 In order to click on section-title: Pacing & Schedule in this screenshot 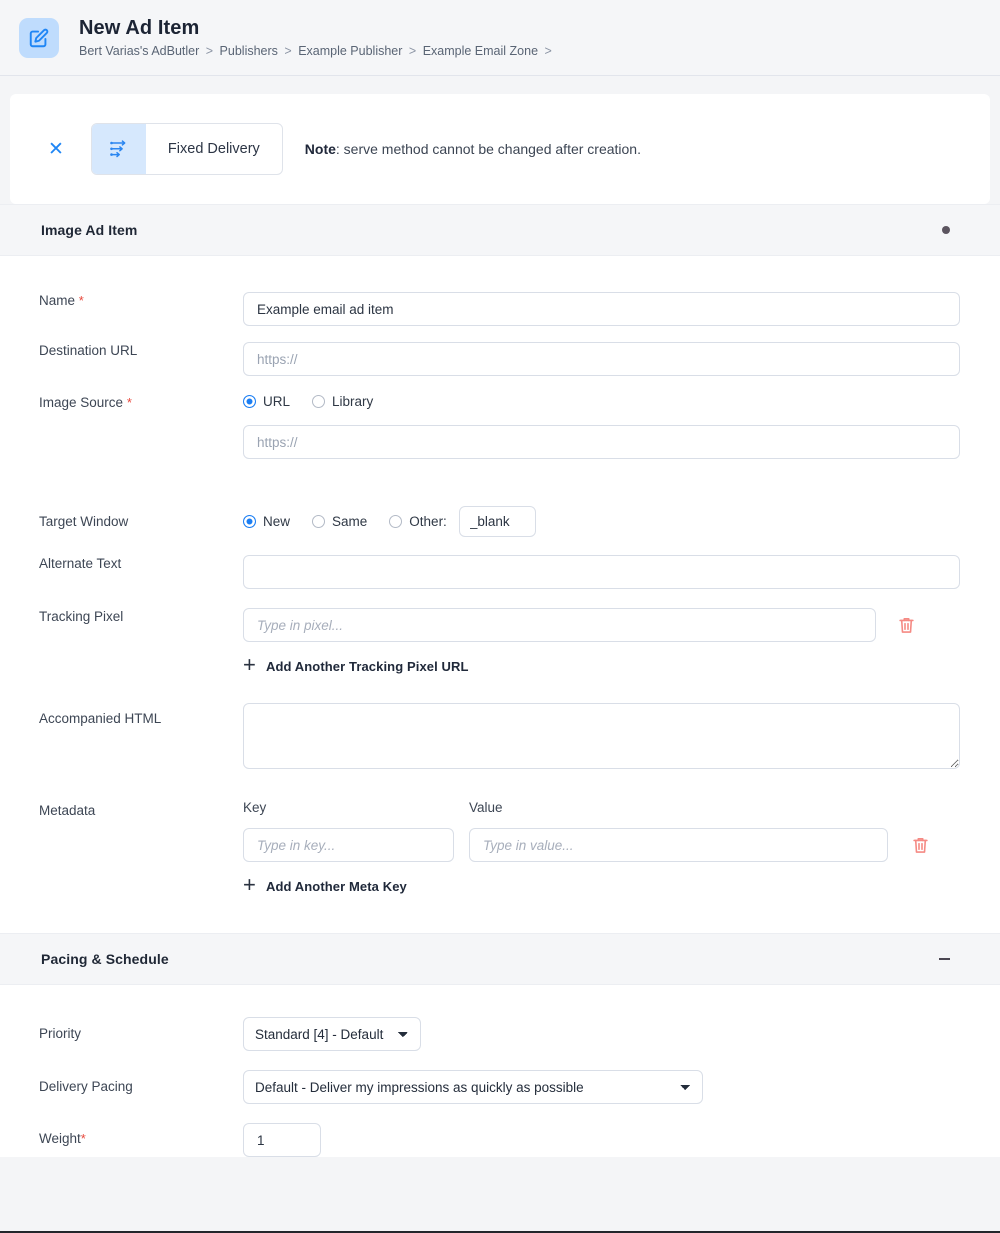, I will do `click(105, 959)`.